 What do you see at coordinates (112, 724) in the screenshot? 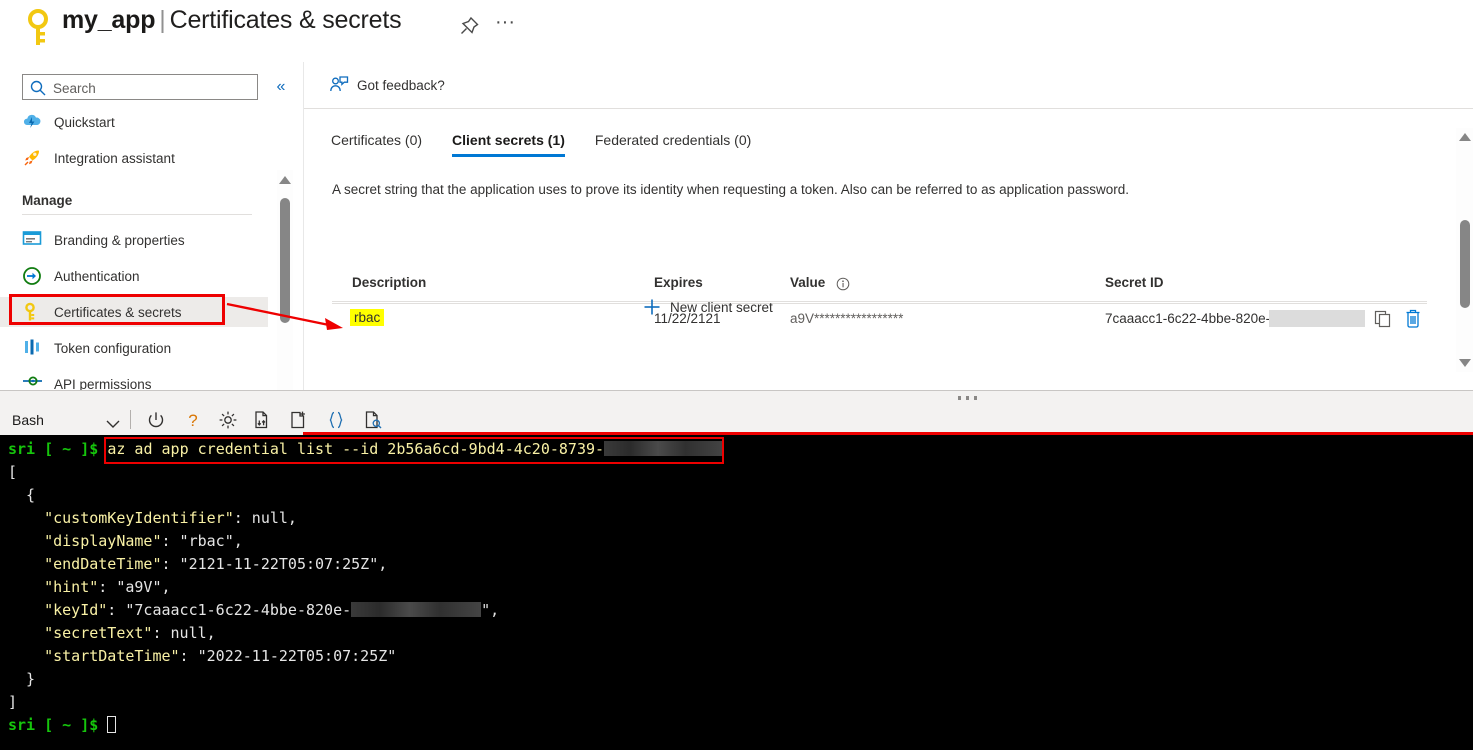
I see `terminal-cursor` at bounding box center [112, 724].